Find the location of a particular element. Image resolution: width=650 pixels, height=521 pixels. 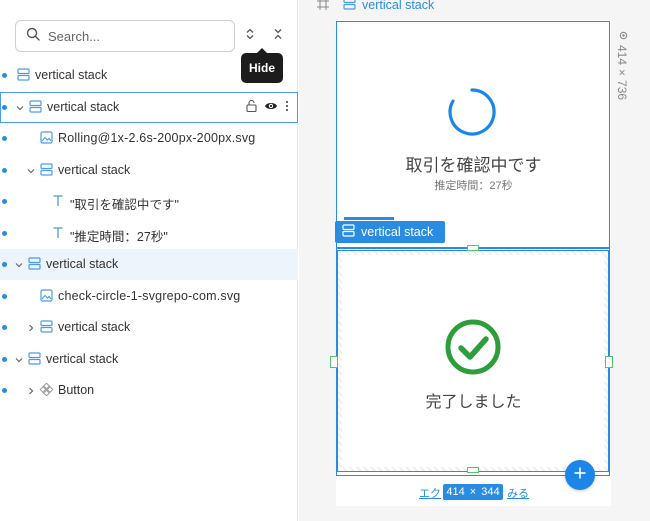

unlock-icon is located at coordinates (251, 107).